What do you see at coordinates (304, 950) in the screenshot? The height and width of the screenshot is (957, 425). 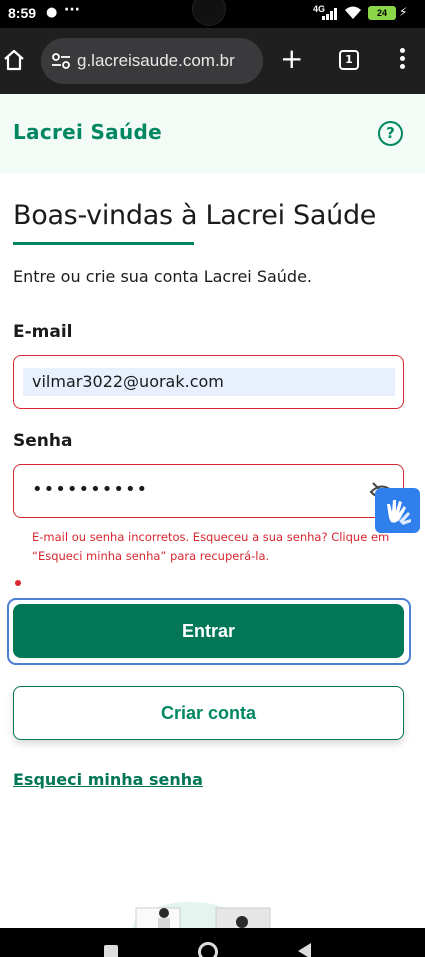 I see `back-icon` at bounding box center [304, 950].